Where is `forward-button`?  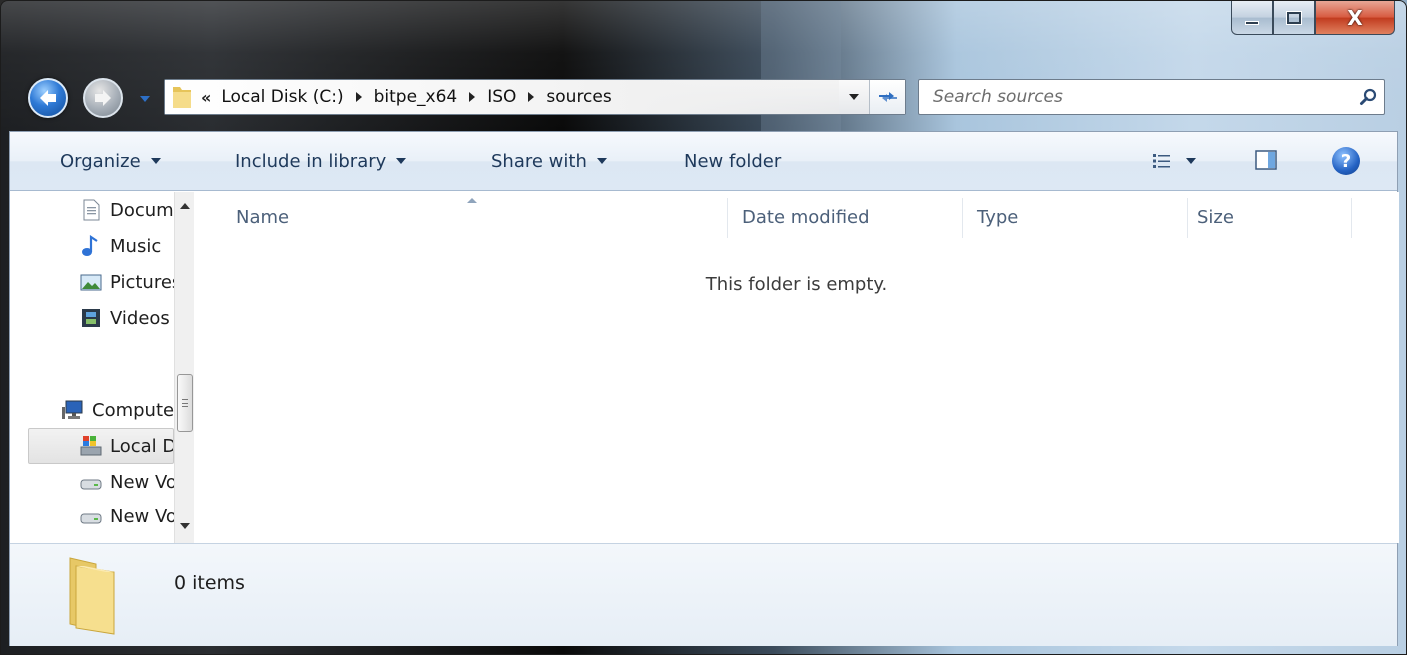
forward-button is located at coordinates (103, 98).